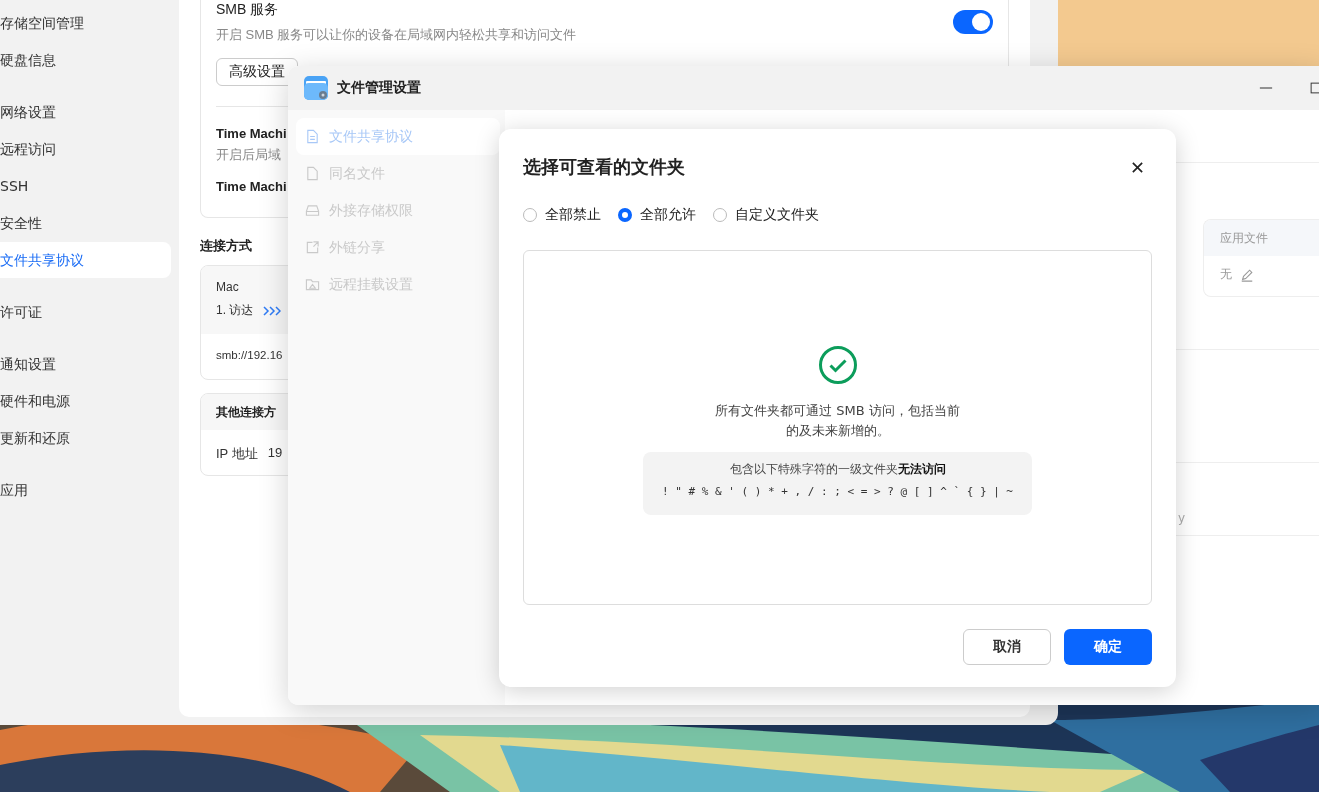 Image resolution: width=1319 pixels, height=792 pixels. What do you see at coordinates (1247, 274) in the screenshot?
I see `pencil-icon` at bounding box center [1247, 274].